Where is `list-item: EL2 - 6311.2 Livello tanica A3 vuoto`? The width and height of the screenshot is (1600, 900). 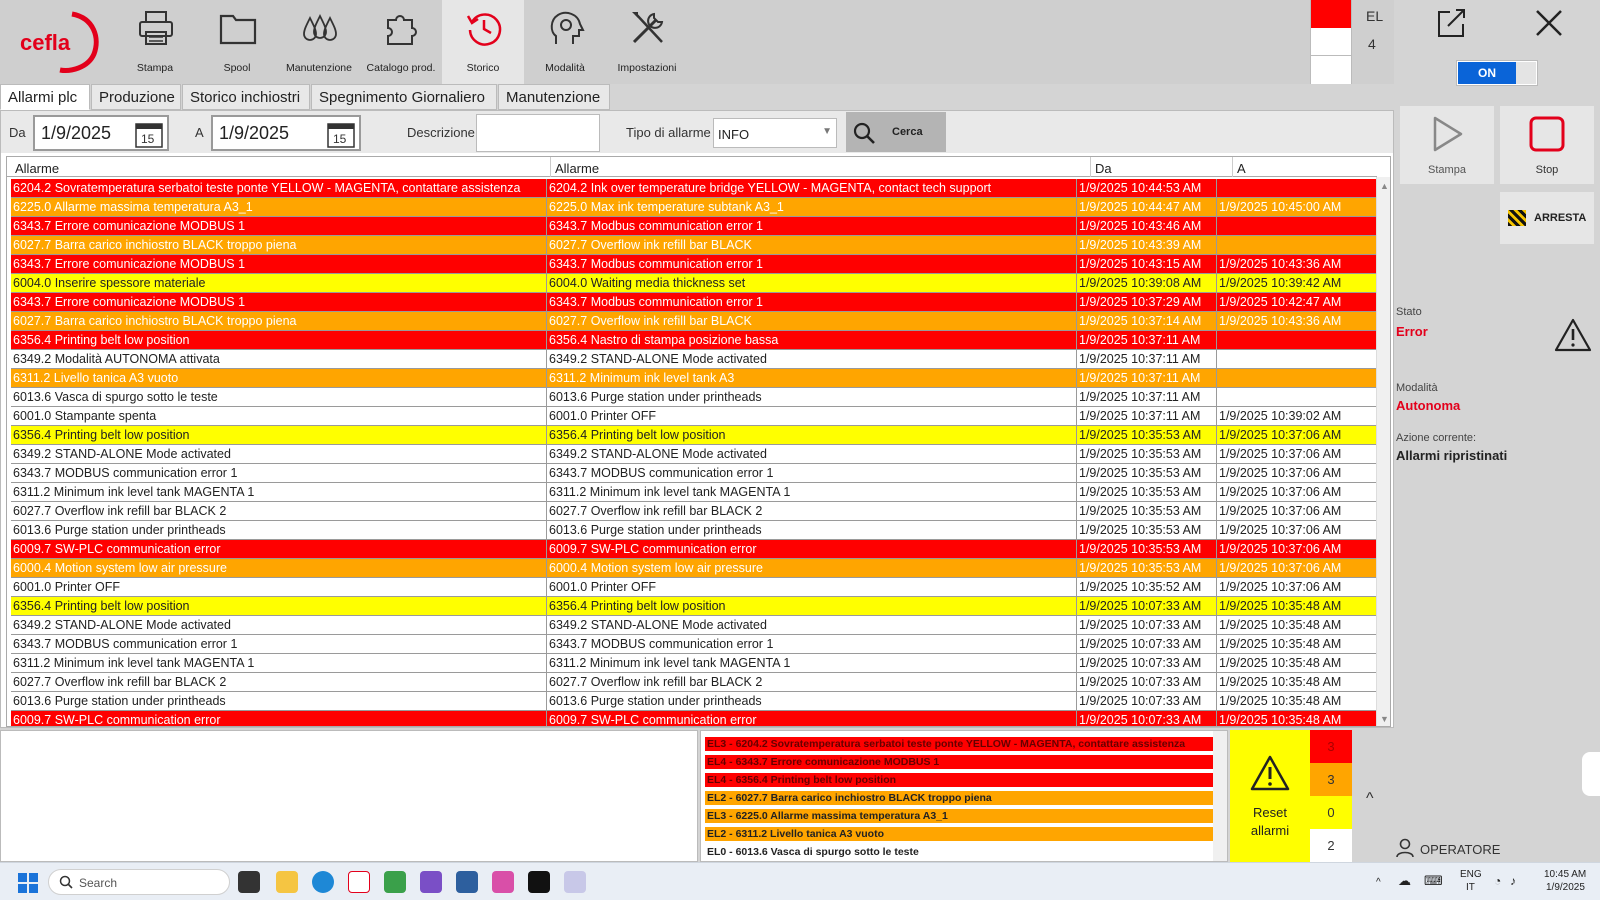 list-item: EL2 - 6311.2 Livello tanica A3 vuoto is located at coordinates (959, 834).